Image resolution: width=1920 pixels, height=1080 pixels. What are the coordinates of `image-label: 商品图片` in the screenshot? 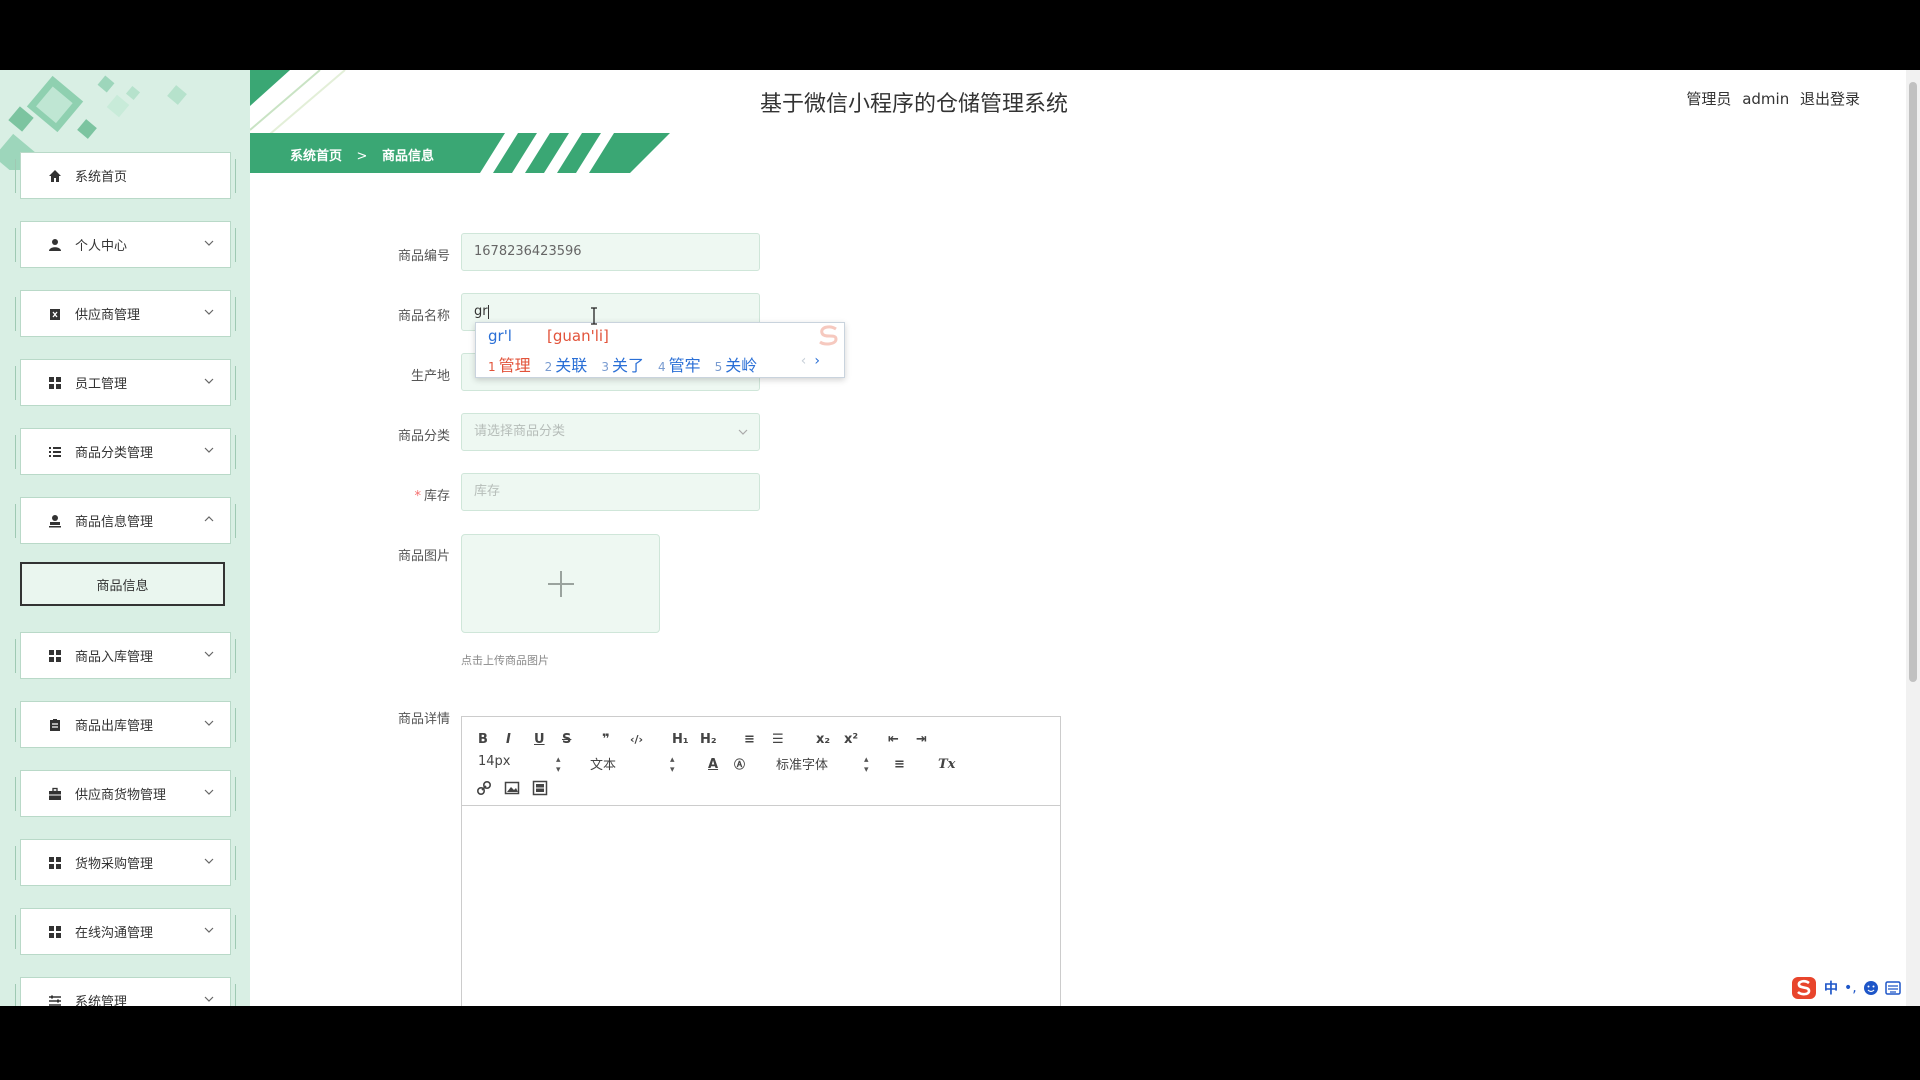 It's located at (423, 556).